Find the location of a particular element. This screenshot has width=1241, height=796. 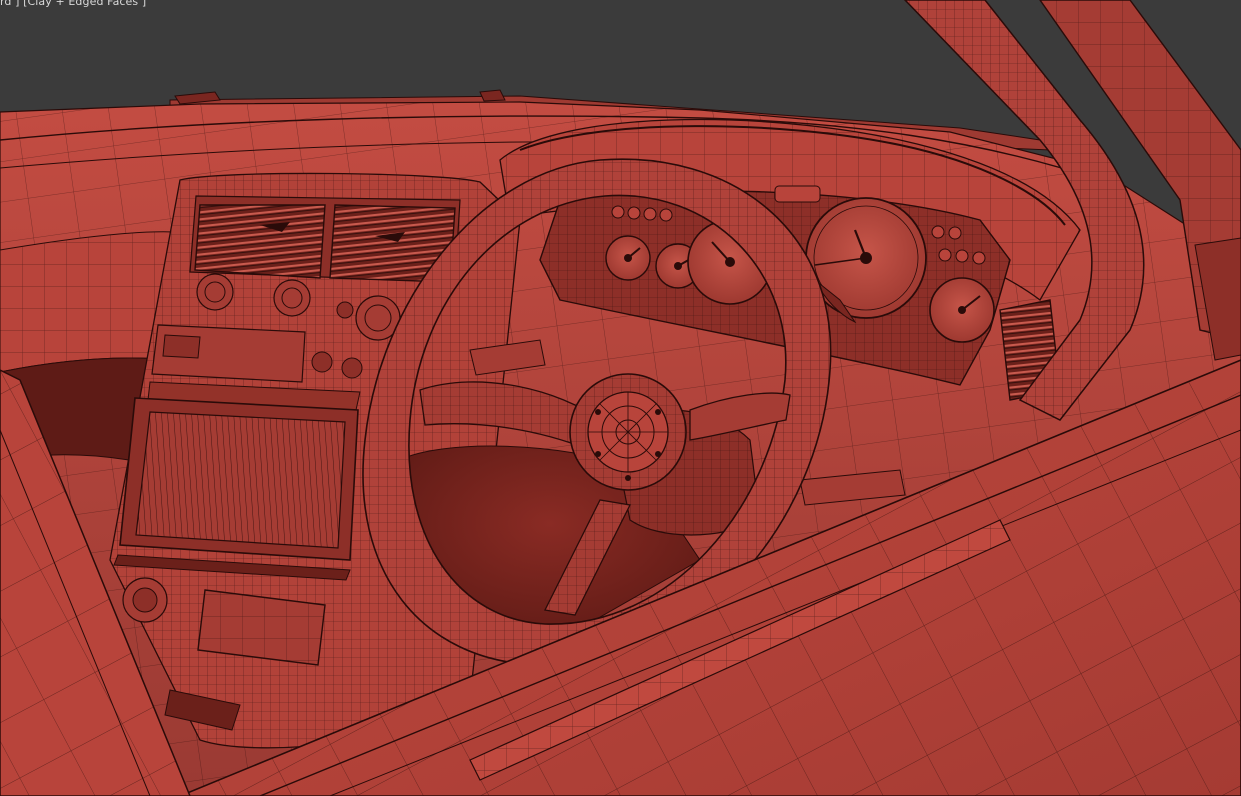

viewport-shading-label: rd ] [Clay + Edged Faces ] is located at coordinates (73, 4).